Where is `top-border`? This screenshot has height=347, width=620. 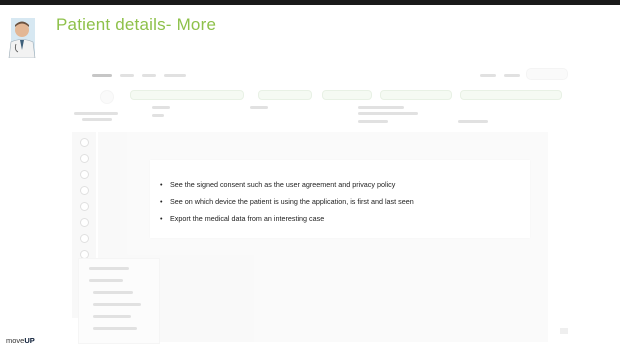 top-border is located at coordinates (310, 2).